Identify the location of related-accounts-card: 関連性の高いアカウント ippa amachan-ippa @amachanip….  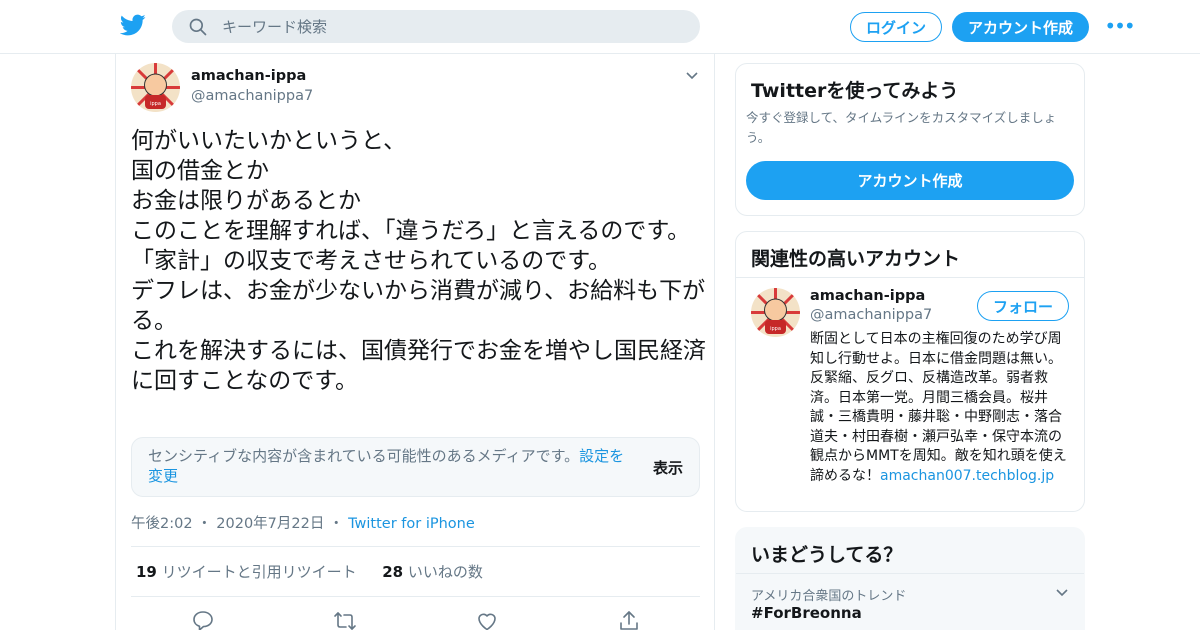
(910, 371).